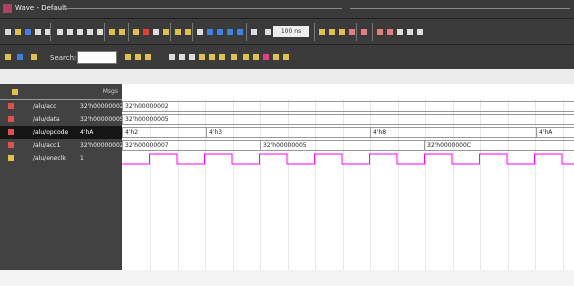 The width and height of the screenshot is (574, 286). I want to click on pointer-icon, so click(400, 32).